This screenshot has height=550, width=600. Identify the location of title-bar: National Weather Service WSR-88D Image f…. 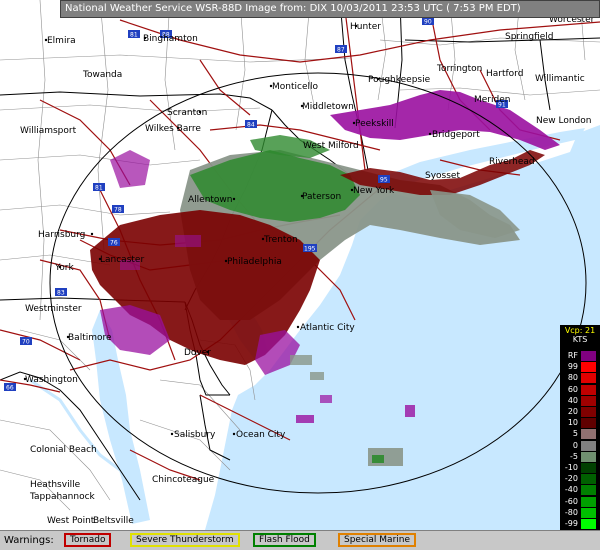
(330, 9).